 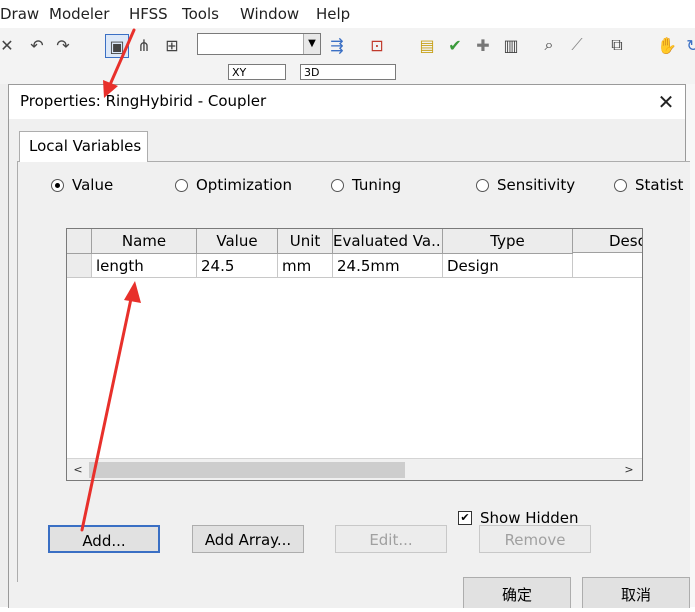 I want to click on report-icon: ▥, so click(x=511, y=45).